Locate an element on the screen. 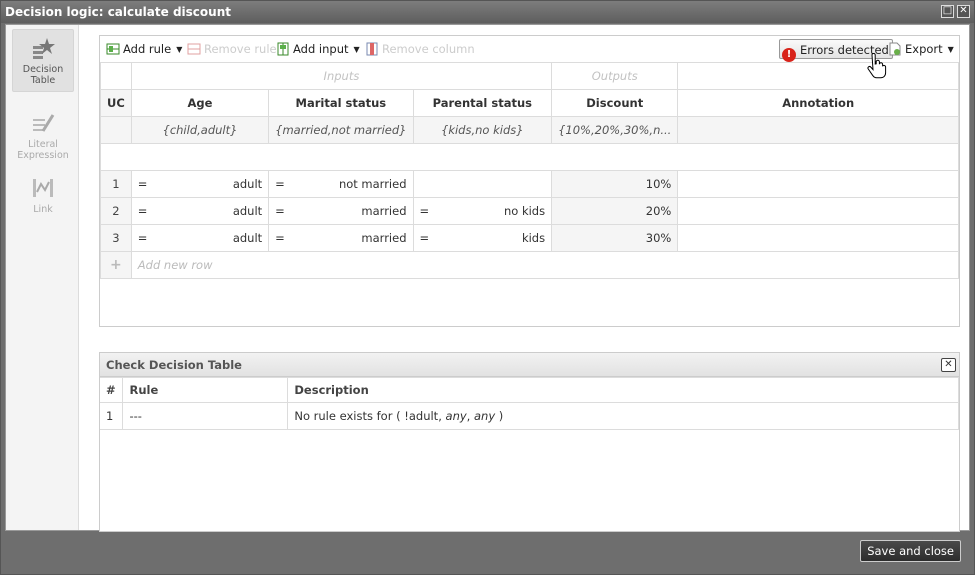 This screenshot has height=575, width=975. check-header-description: Description is located at coordinates (623, 390).